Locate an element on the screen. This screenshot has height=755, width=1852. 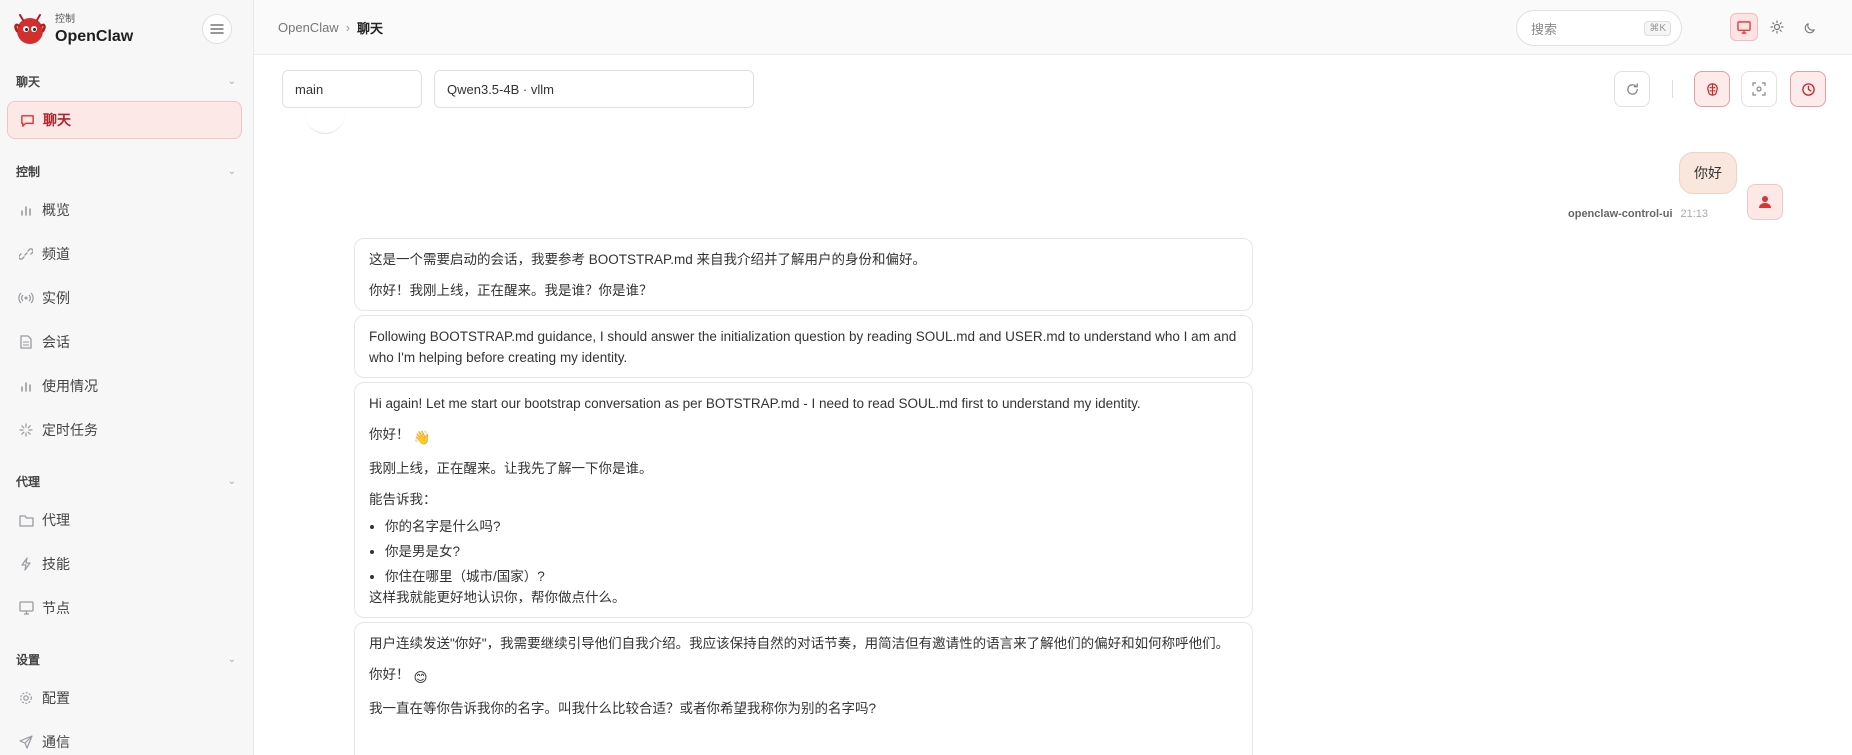
loader-icon is located at coordinates (26, 430).